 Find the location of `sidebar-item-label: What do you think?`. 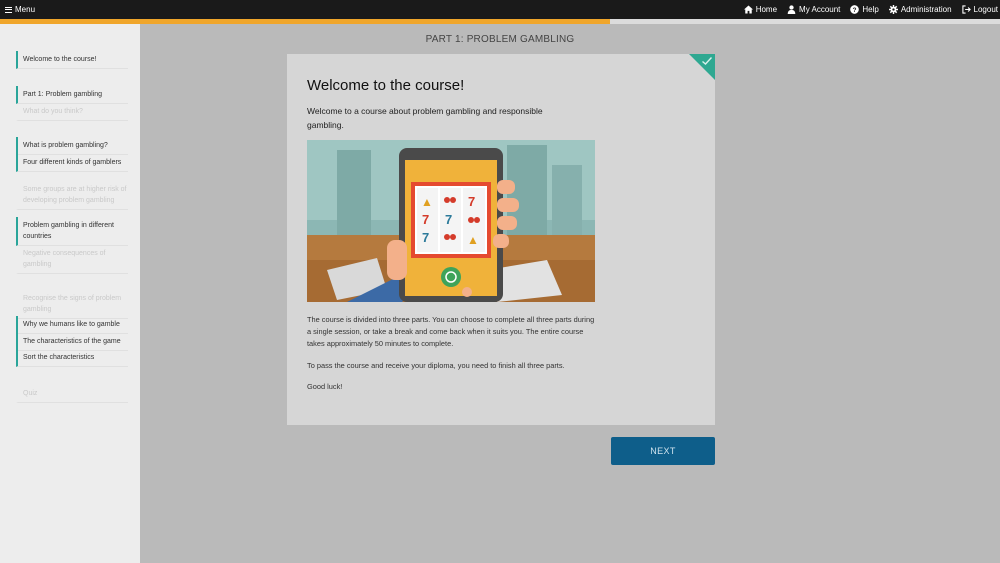

sidebar-item-label: What do you think? is located at coordinates (53, 111).